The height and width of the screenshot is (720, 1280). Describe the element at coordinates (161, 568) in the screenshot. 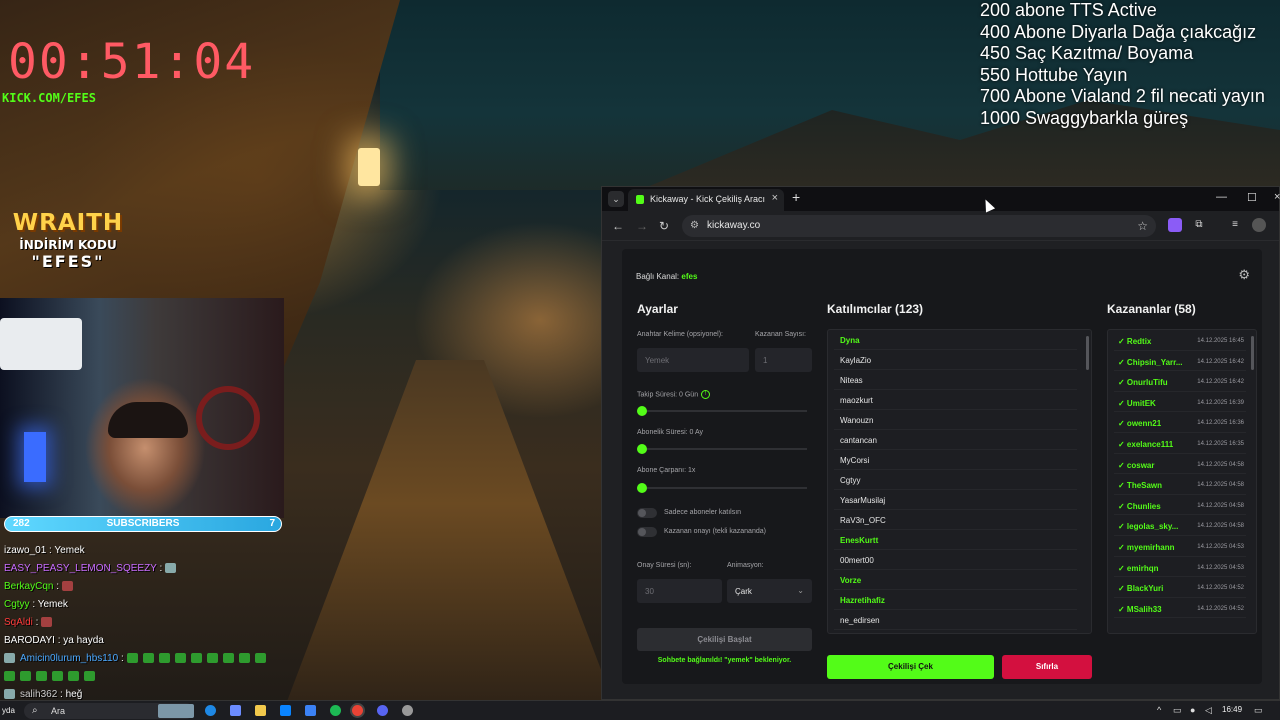

I see `chat-text: :` at that location.